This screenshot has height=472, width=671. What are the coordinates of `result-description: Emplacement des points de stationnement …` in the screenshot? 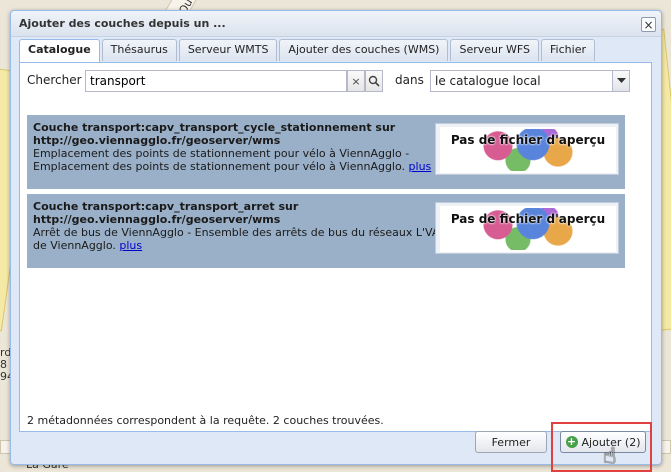 It's located at (243, 160).